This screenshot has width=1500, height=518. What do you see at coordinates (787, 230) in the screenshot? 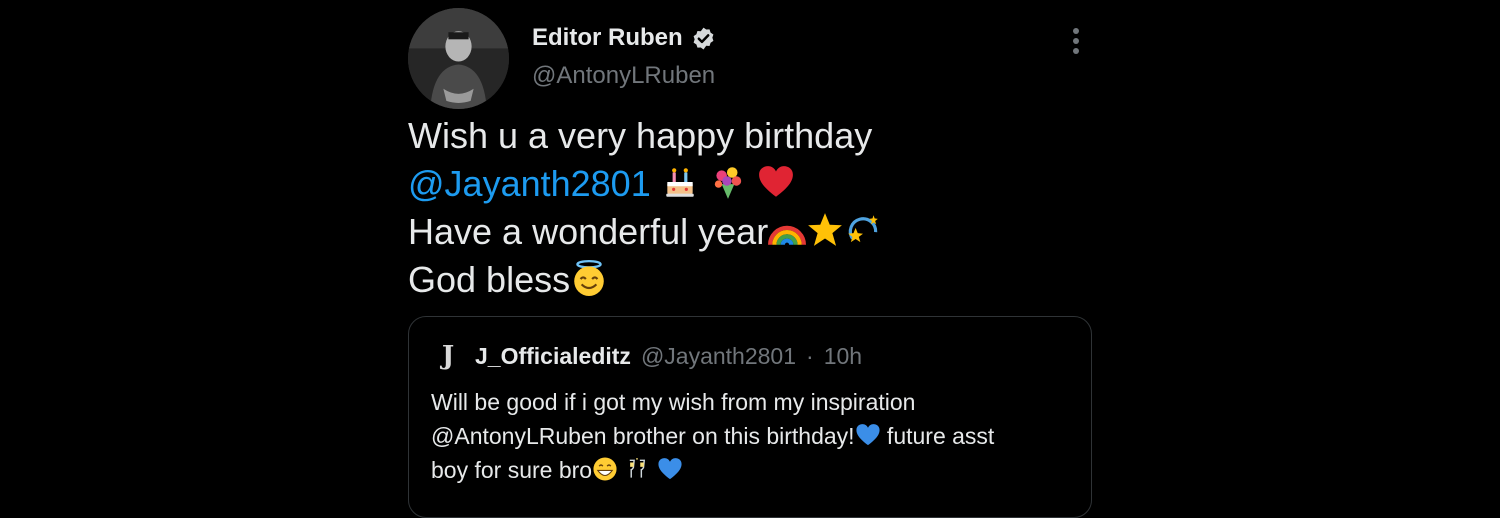
I see `rainbow-emoji` at bounding box center [787, 230].